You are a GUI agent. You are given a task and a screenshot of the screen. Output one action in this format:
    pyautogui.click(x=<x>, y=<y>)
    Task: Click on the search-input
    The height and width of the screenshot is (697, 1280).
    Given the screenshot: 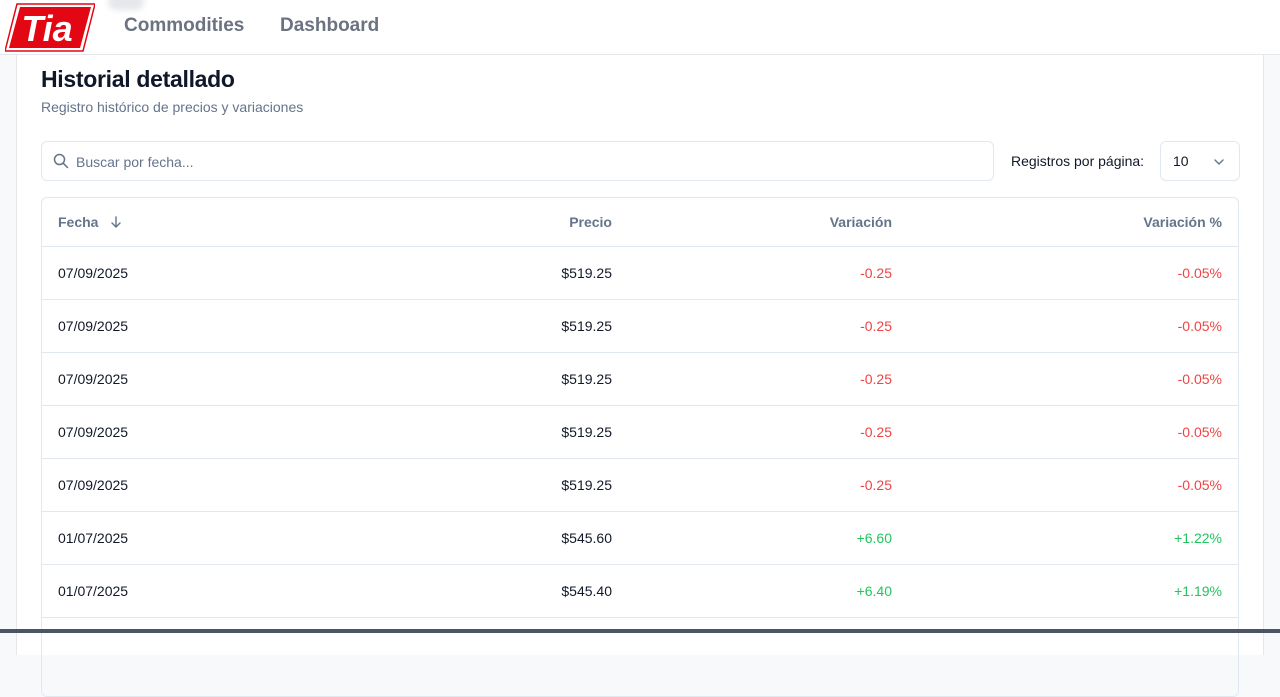 What is the action you would take?
    pyautogui.click(x=526, y=162)
    